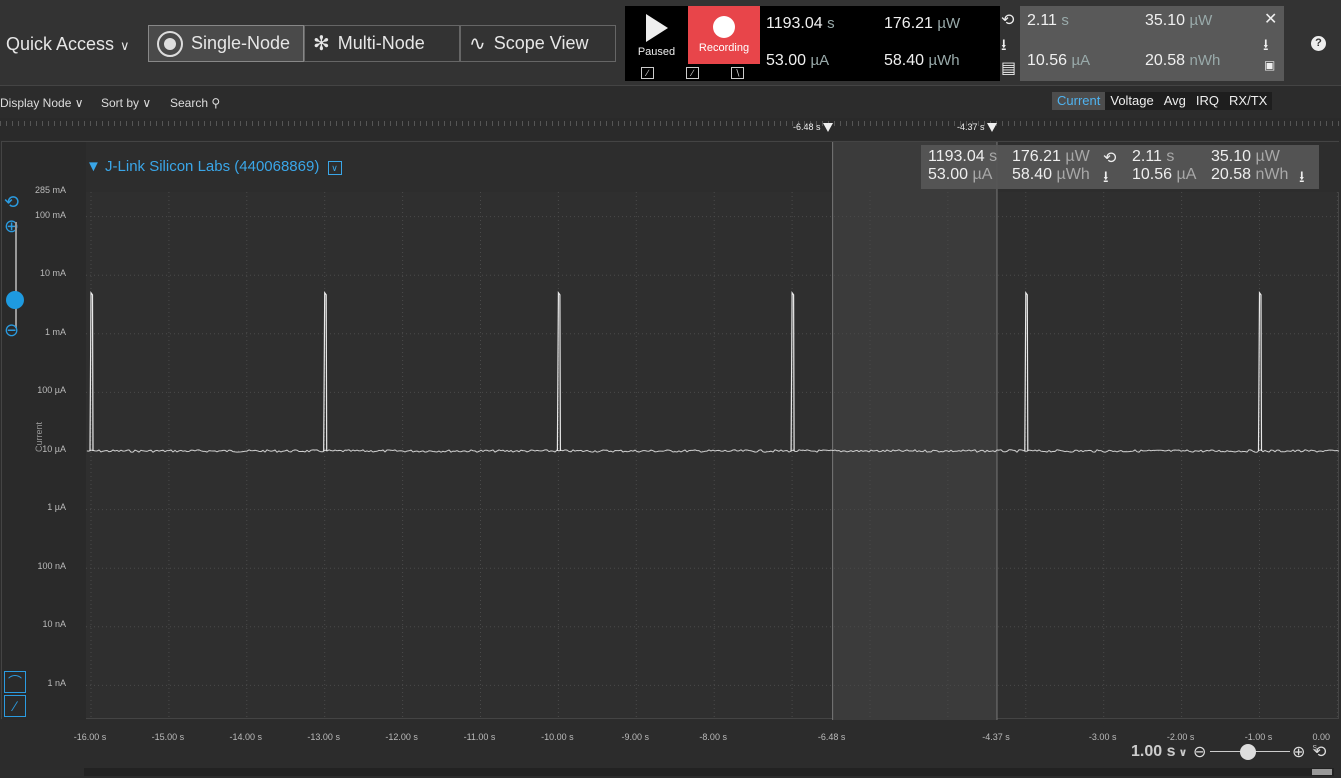 This screenshot has height=778, width=1341. What do you see at coordinates (51, 566) in the screenshot?
I see `y-tick-label: 100 nA` at bounding box center [51, 566].